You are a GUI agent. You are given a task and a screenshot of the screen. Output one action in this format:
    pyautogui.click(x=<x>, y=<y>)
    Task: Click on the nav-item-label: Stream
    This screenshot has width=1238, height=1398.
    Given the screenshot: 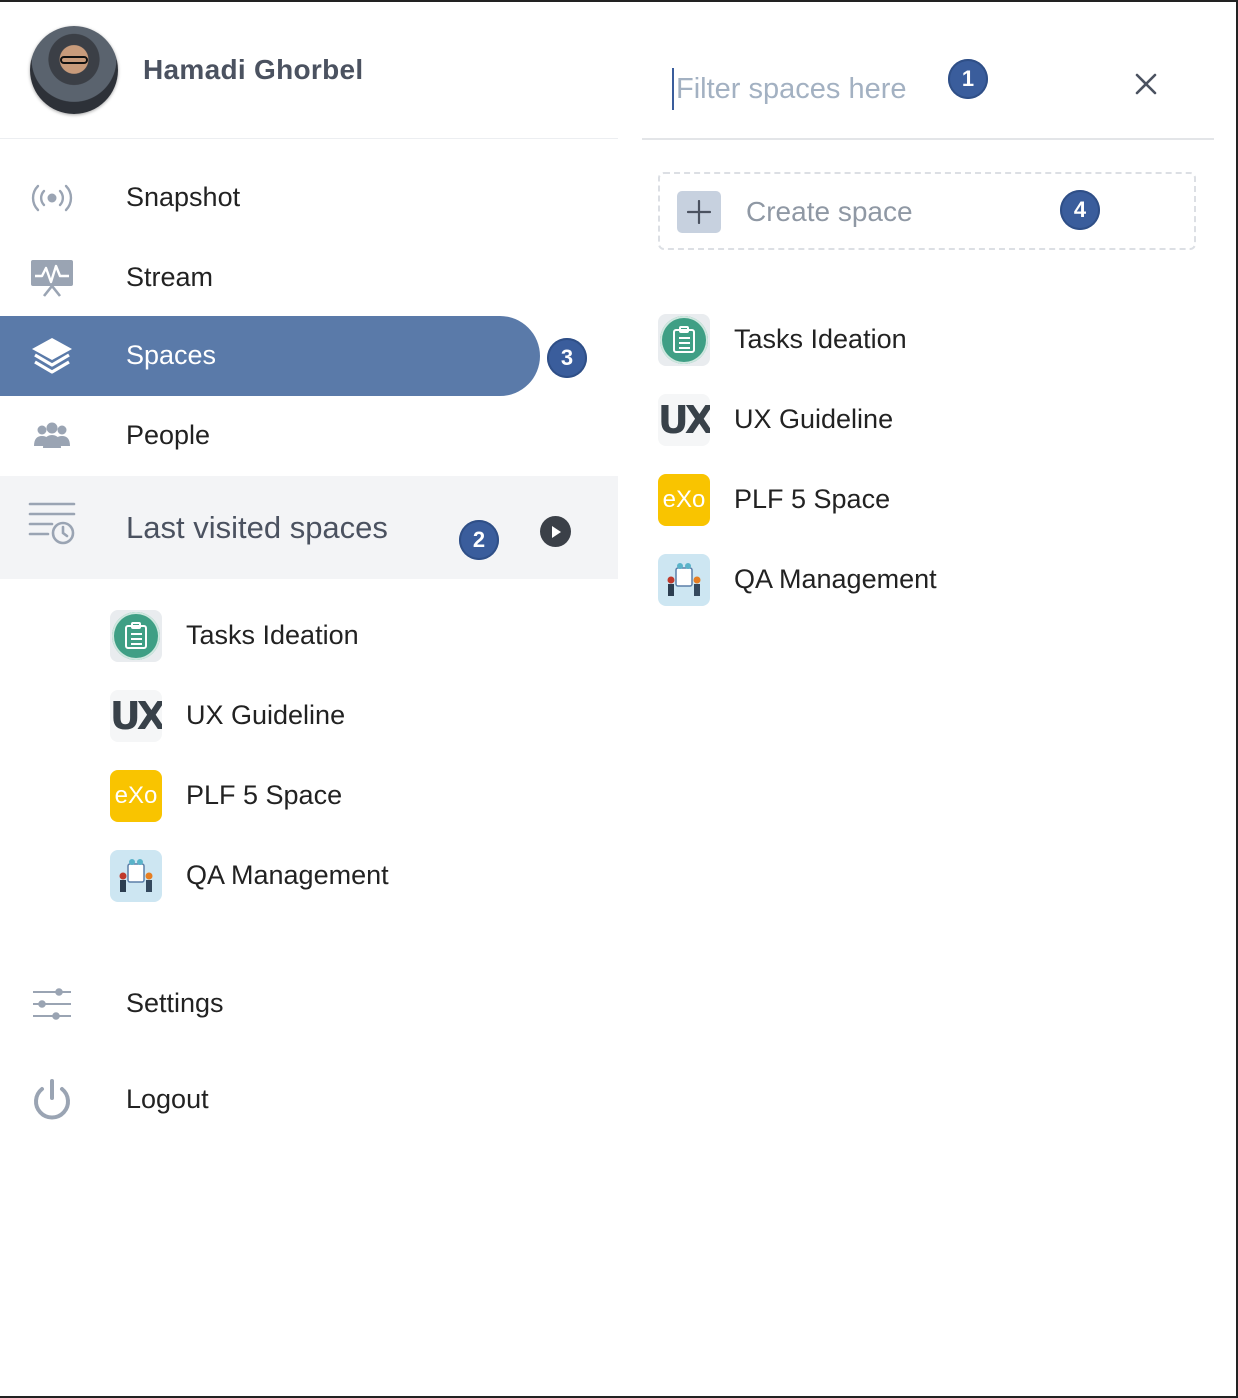 What is the action you would take?
    pyautogui.click(x=170, y=277)
    